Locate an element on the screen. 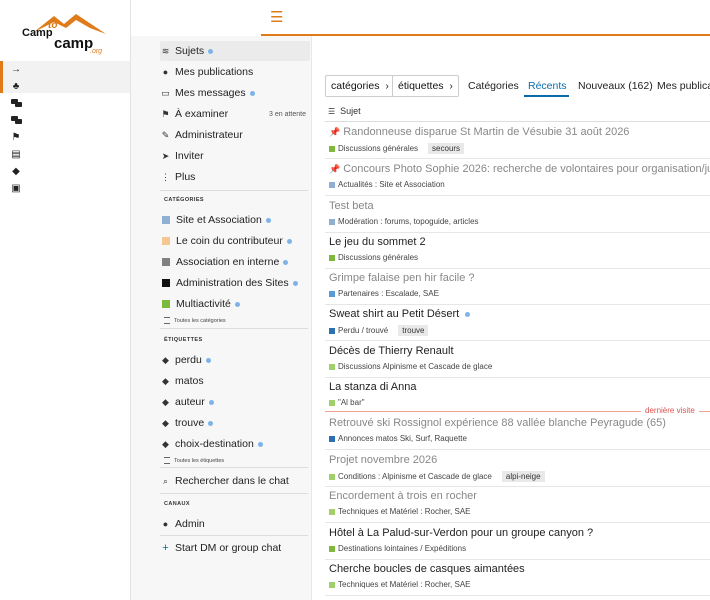 Image resolution: width=710 pixels, height=600 pixels. tab-recents: Récents is located at coordinates (547, 86).